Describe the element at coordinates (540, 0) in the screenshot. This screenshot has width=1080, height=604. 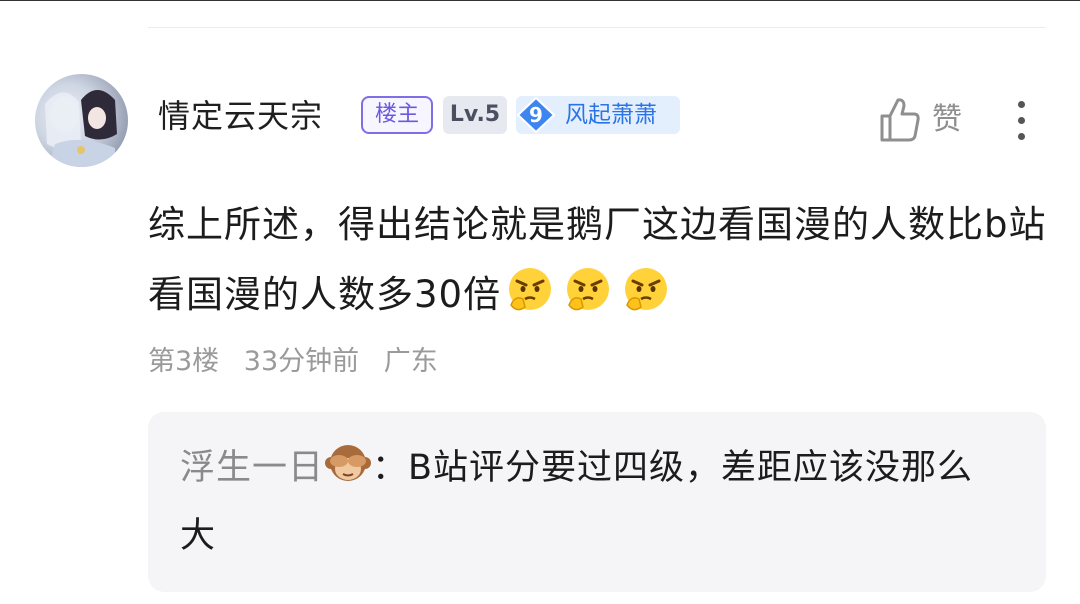
I see `top-border` at that location.